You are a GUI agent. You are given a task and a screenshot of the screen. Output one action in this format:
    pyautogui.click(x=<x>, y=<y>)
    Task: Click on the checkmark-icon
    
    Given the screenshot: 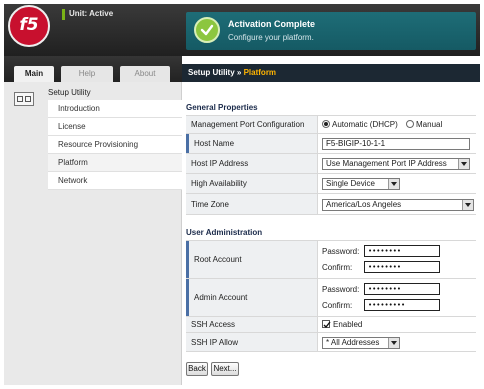 What is the action you would take?
    pyautogui.click(x=327, y=325)
    